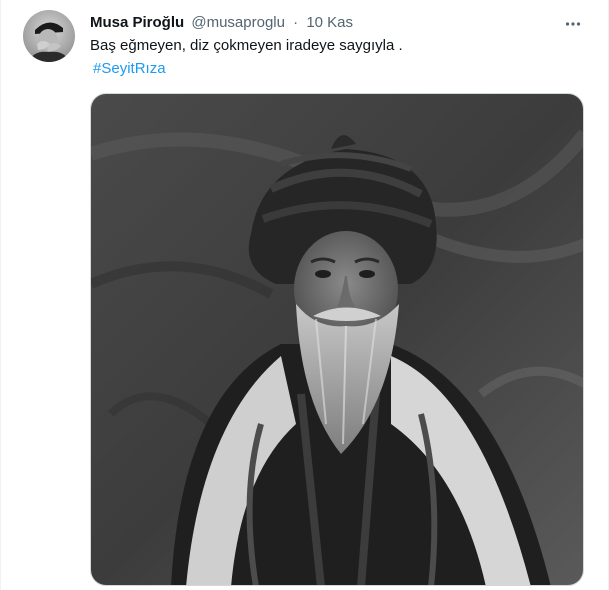 This screenshot has height=590, width=609. Describe the element at coordinates (129, 69) in the screenshot. I see `hashtag-link: #SeyitRıza` at that location.